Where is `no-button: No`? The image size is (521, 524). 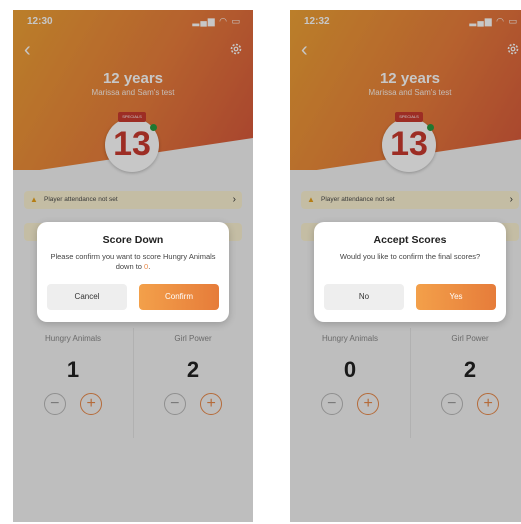
no-button: No is located at coordinates (364, 297).